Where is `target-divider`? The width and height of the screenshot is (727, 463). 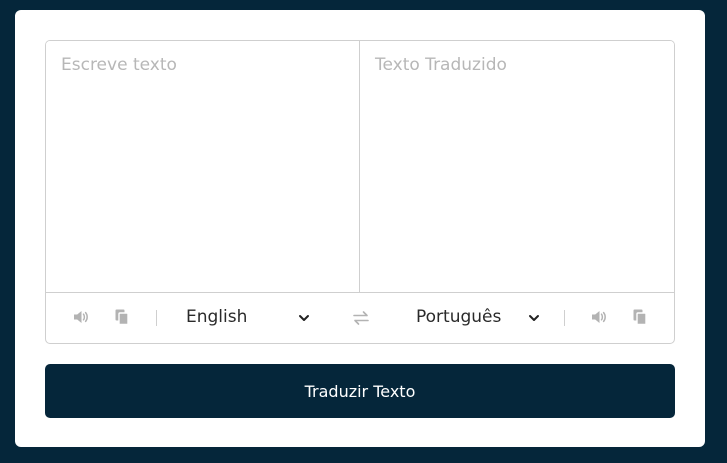
target-divider is located at coordinates (564, 318).